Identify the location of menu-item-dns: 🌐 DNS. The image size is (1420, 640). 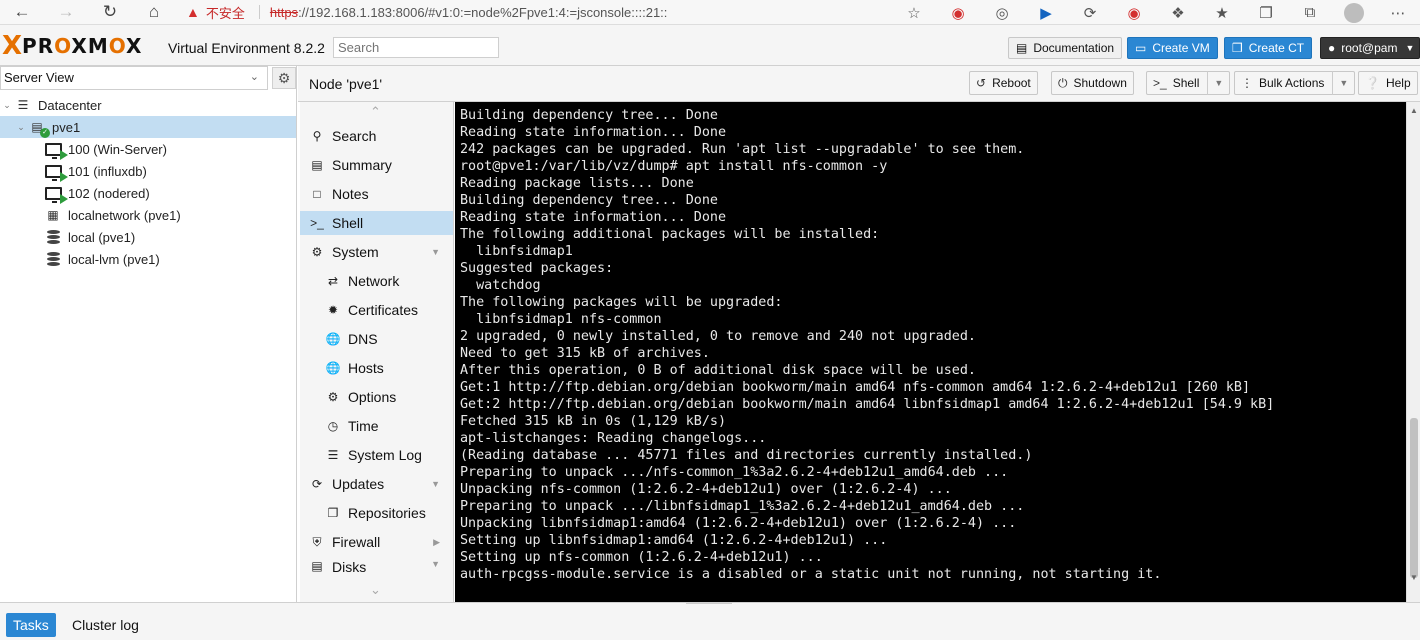
(376, 339).